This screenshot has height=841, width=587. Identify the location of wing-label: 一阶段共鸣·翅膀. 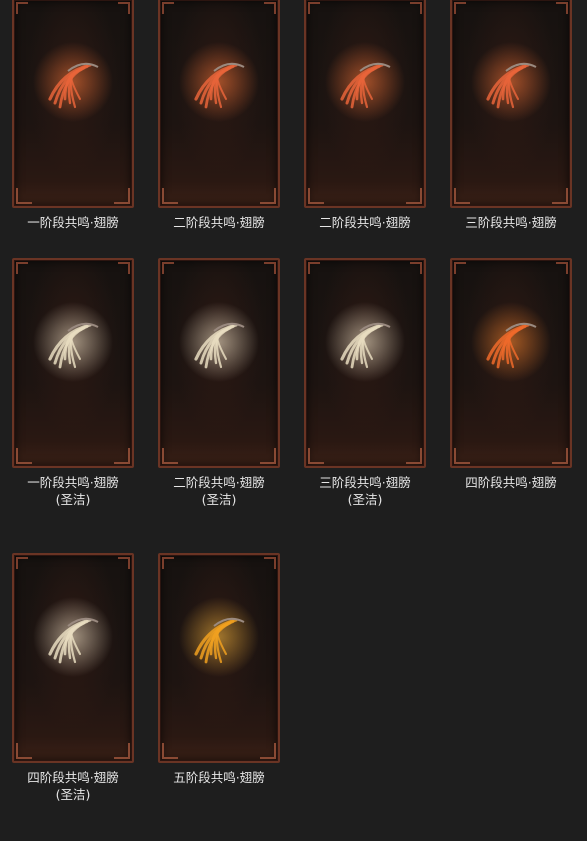
(73, 222).